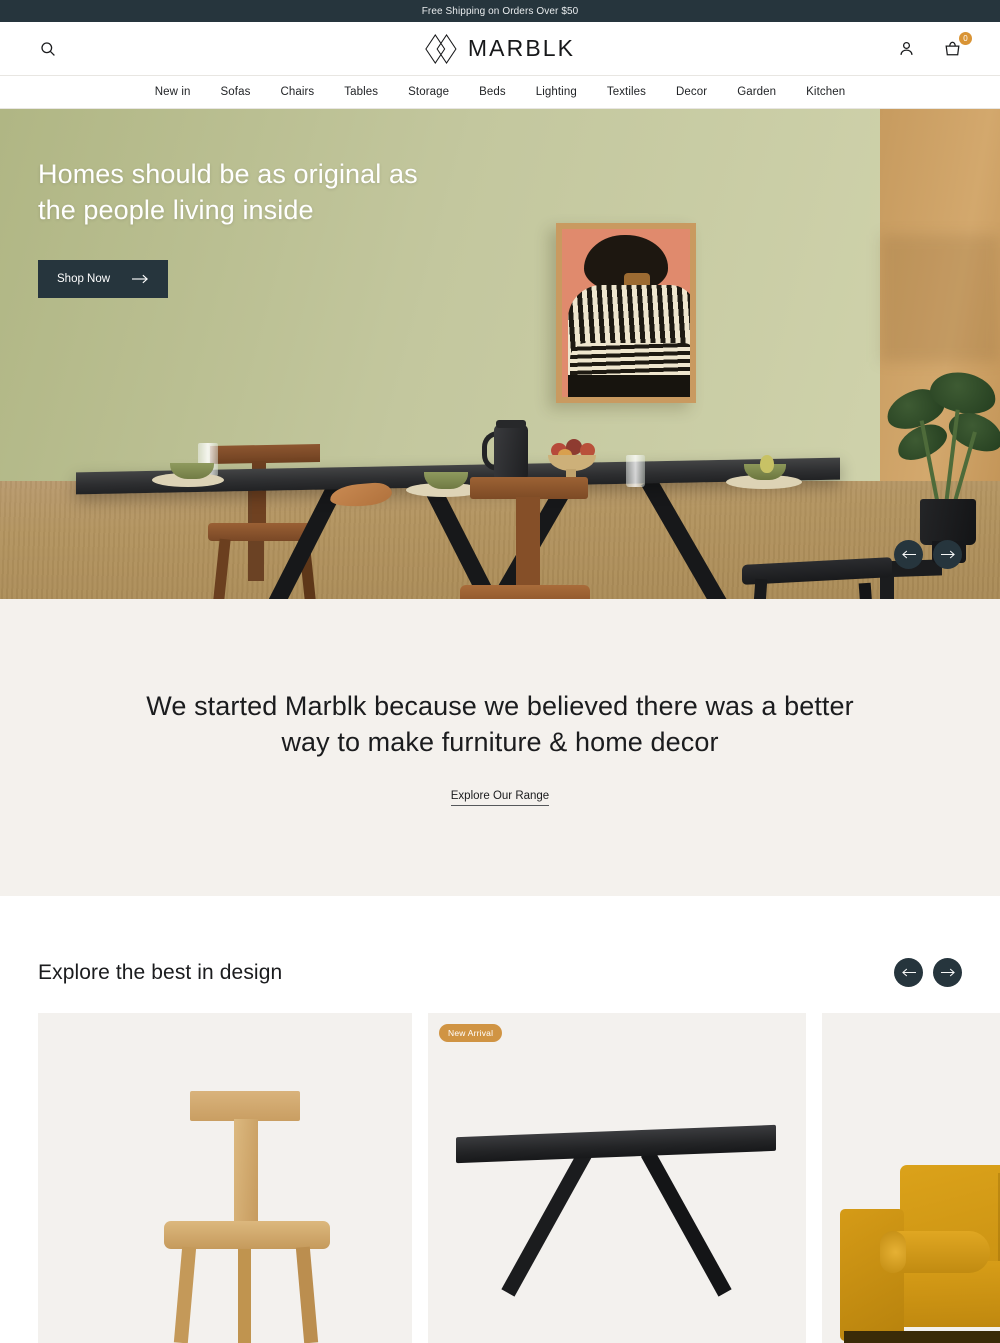 Image resolution: width=1000 pixels, height=1343 pixels. I want to click on product-image-oak-chair, so click(245, 1106).